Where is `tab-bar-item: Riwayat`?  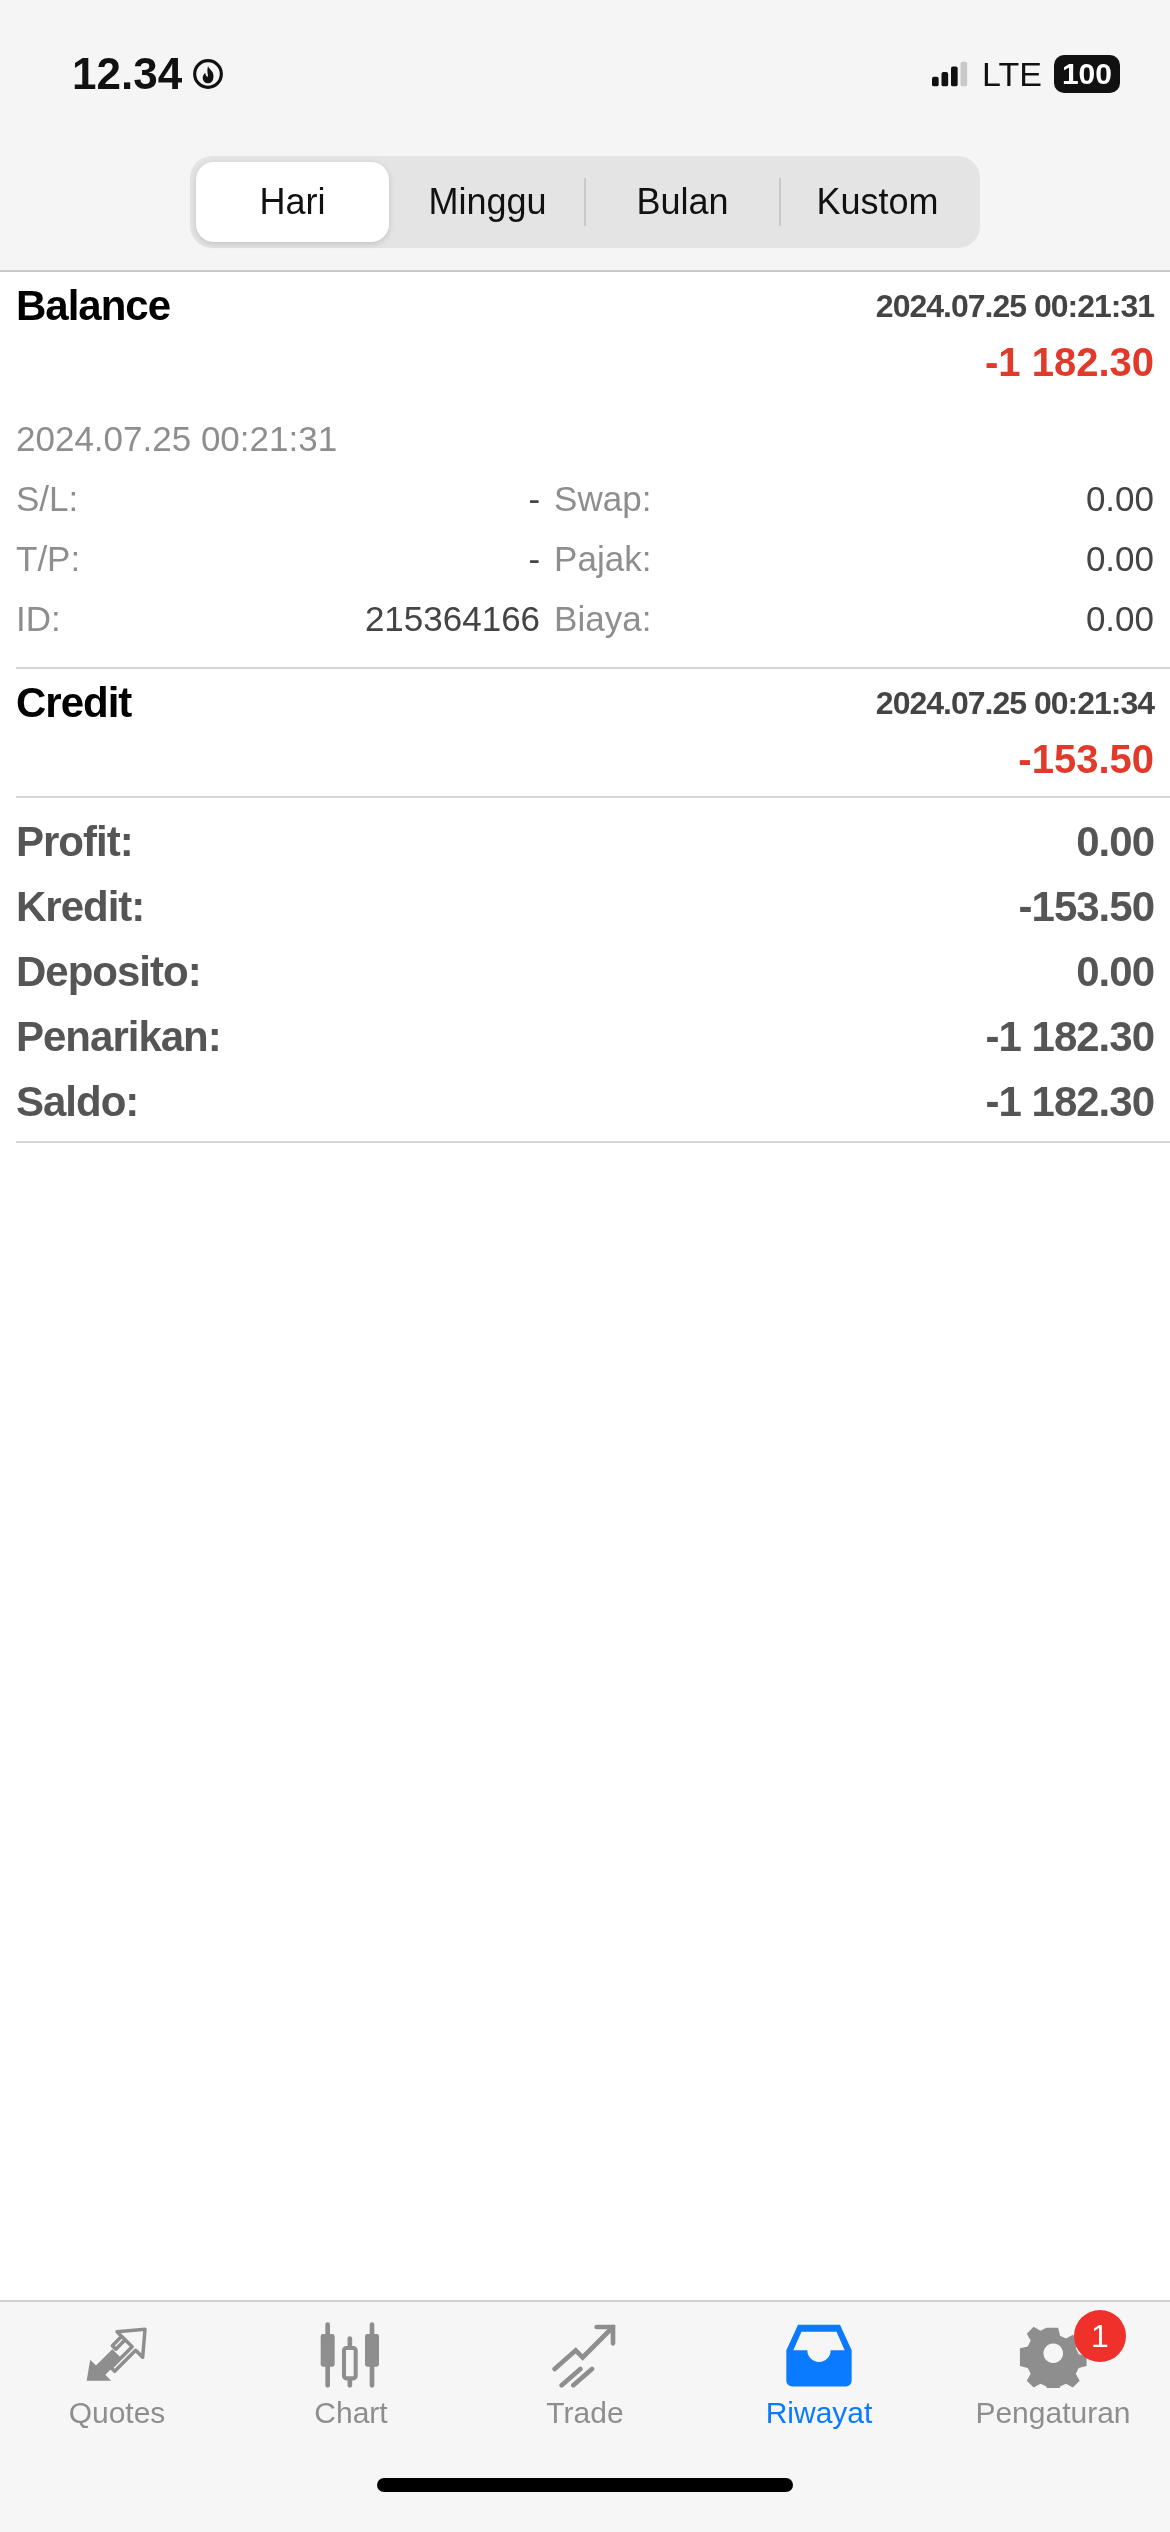 tab-bar-item: Riwayat is located at coordinates (819, 2368).